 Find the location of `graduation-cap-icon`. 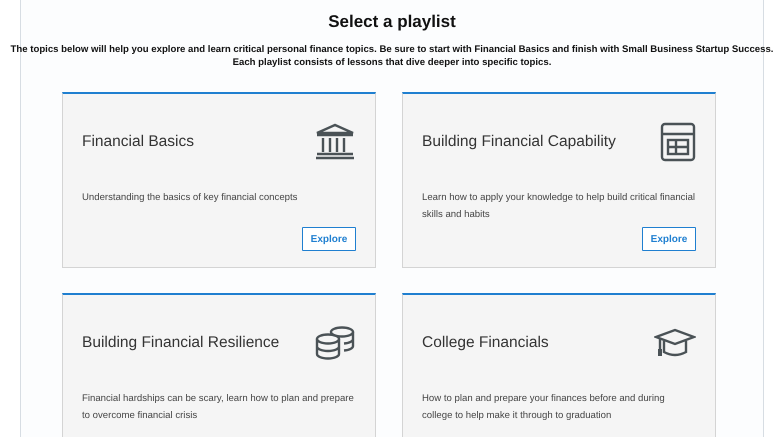

graduation-cap-icon is located at coordinates (675, 343).